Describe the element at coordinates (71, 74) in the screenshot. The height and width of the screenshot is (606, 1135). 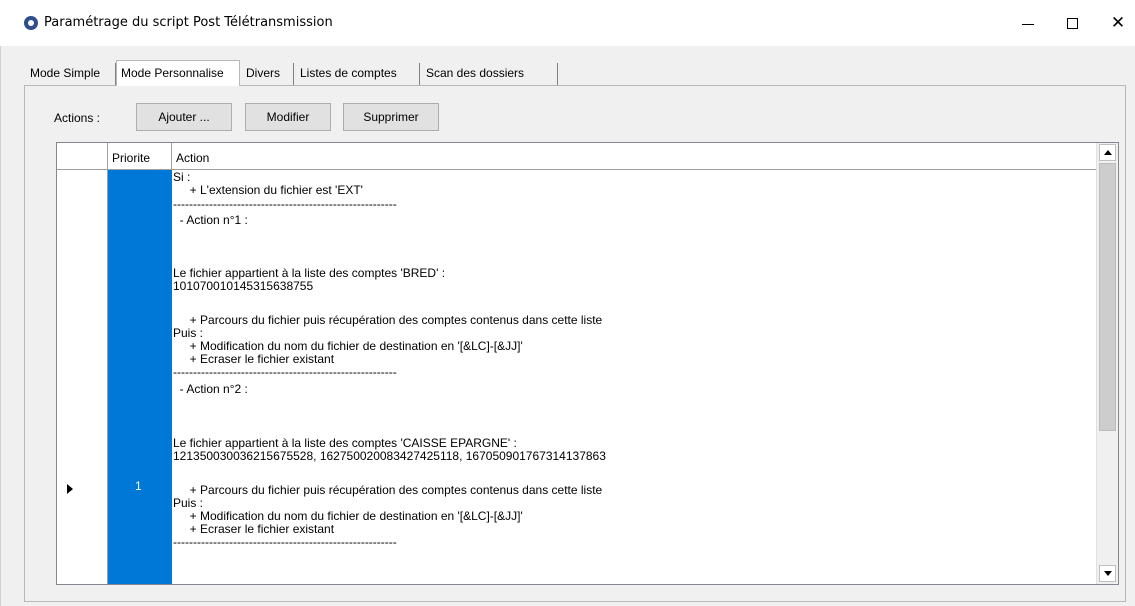
I see `tab-mode-simple: Mode Simple` at that location.